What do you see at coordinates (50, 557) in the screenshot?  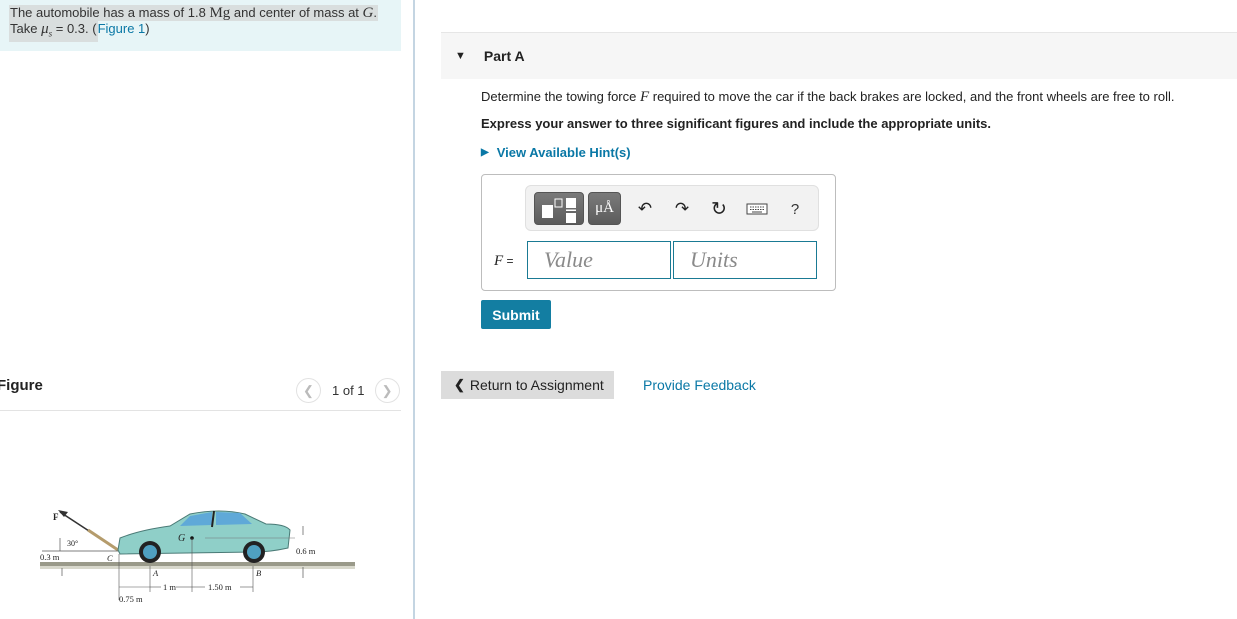 I see `label-height-c: 0.3 m` at bounding box center [50, 557].